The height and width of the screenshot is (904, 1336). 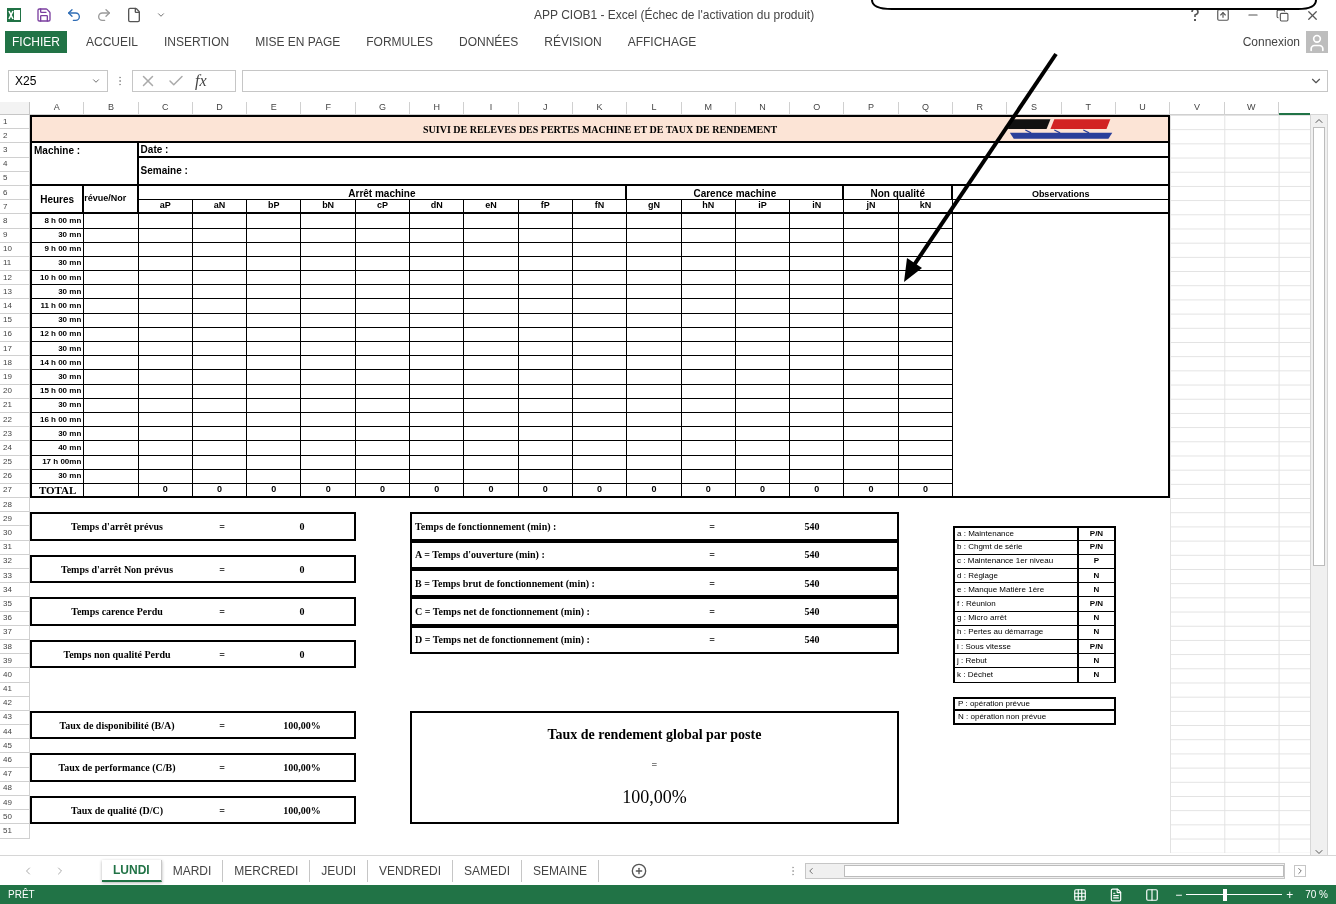 I want to click on row-header: 28, so click(x=15, y=505).